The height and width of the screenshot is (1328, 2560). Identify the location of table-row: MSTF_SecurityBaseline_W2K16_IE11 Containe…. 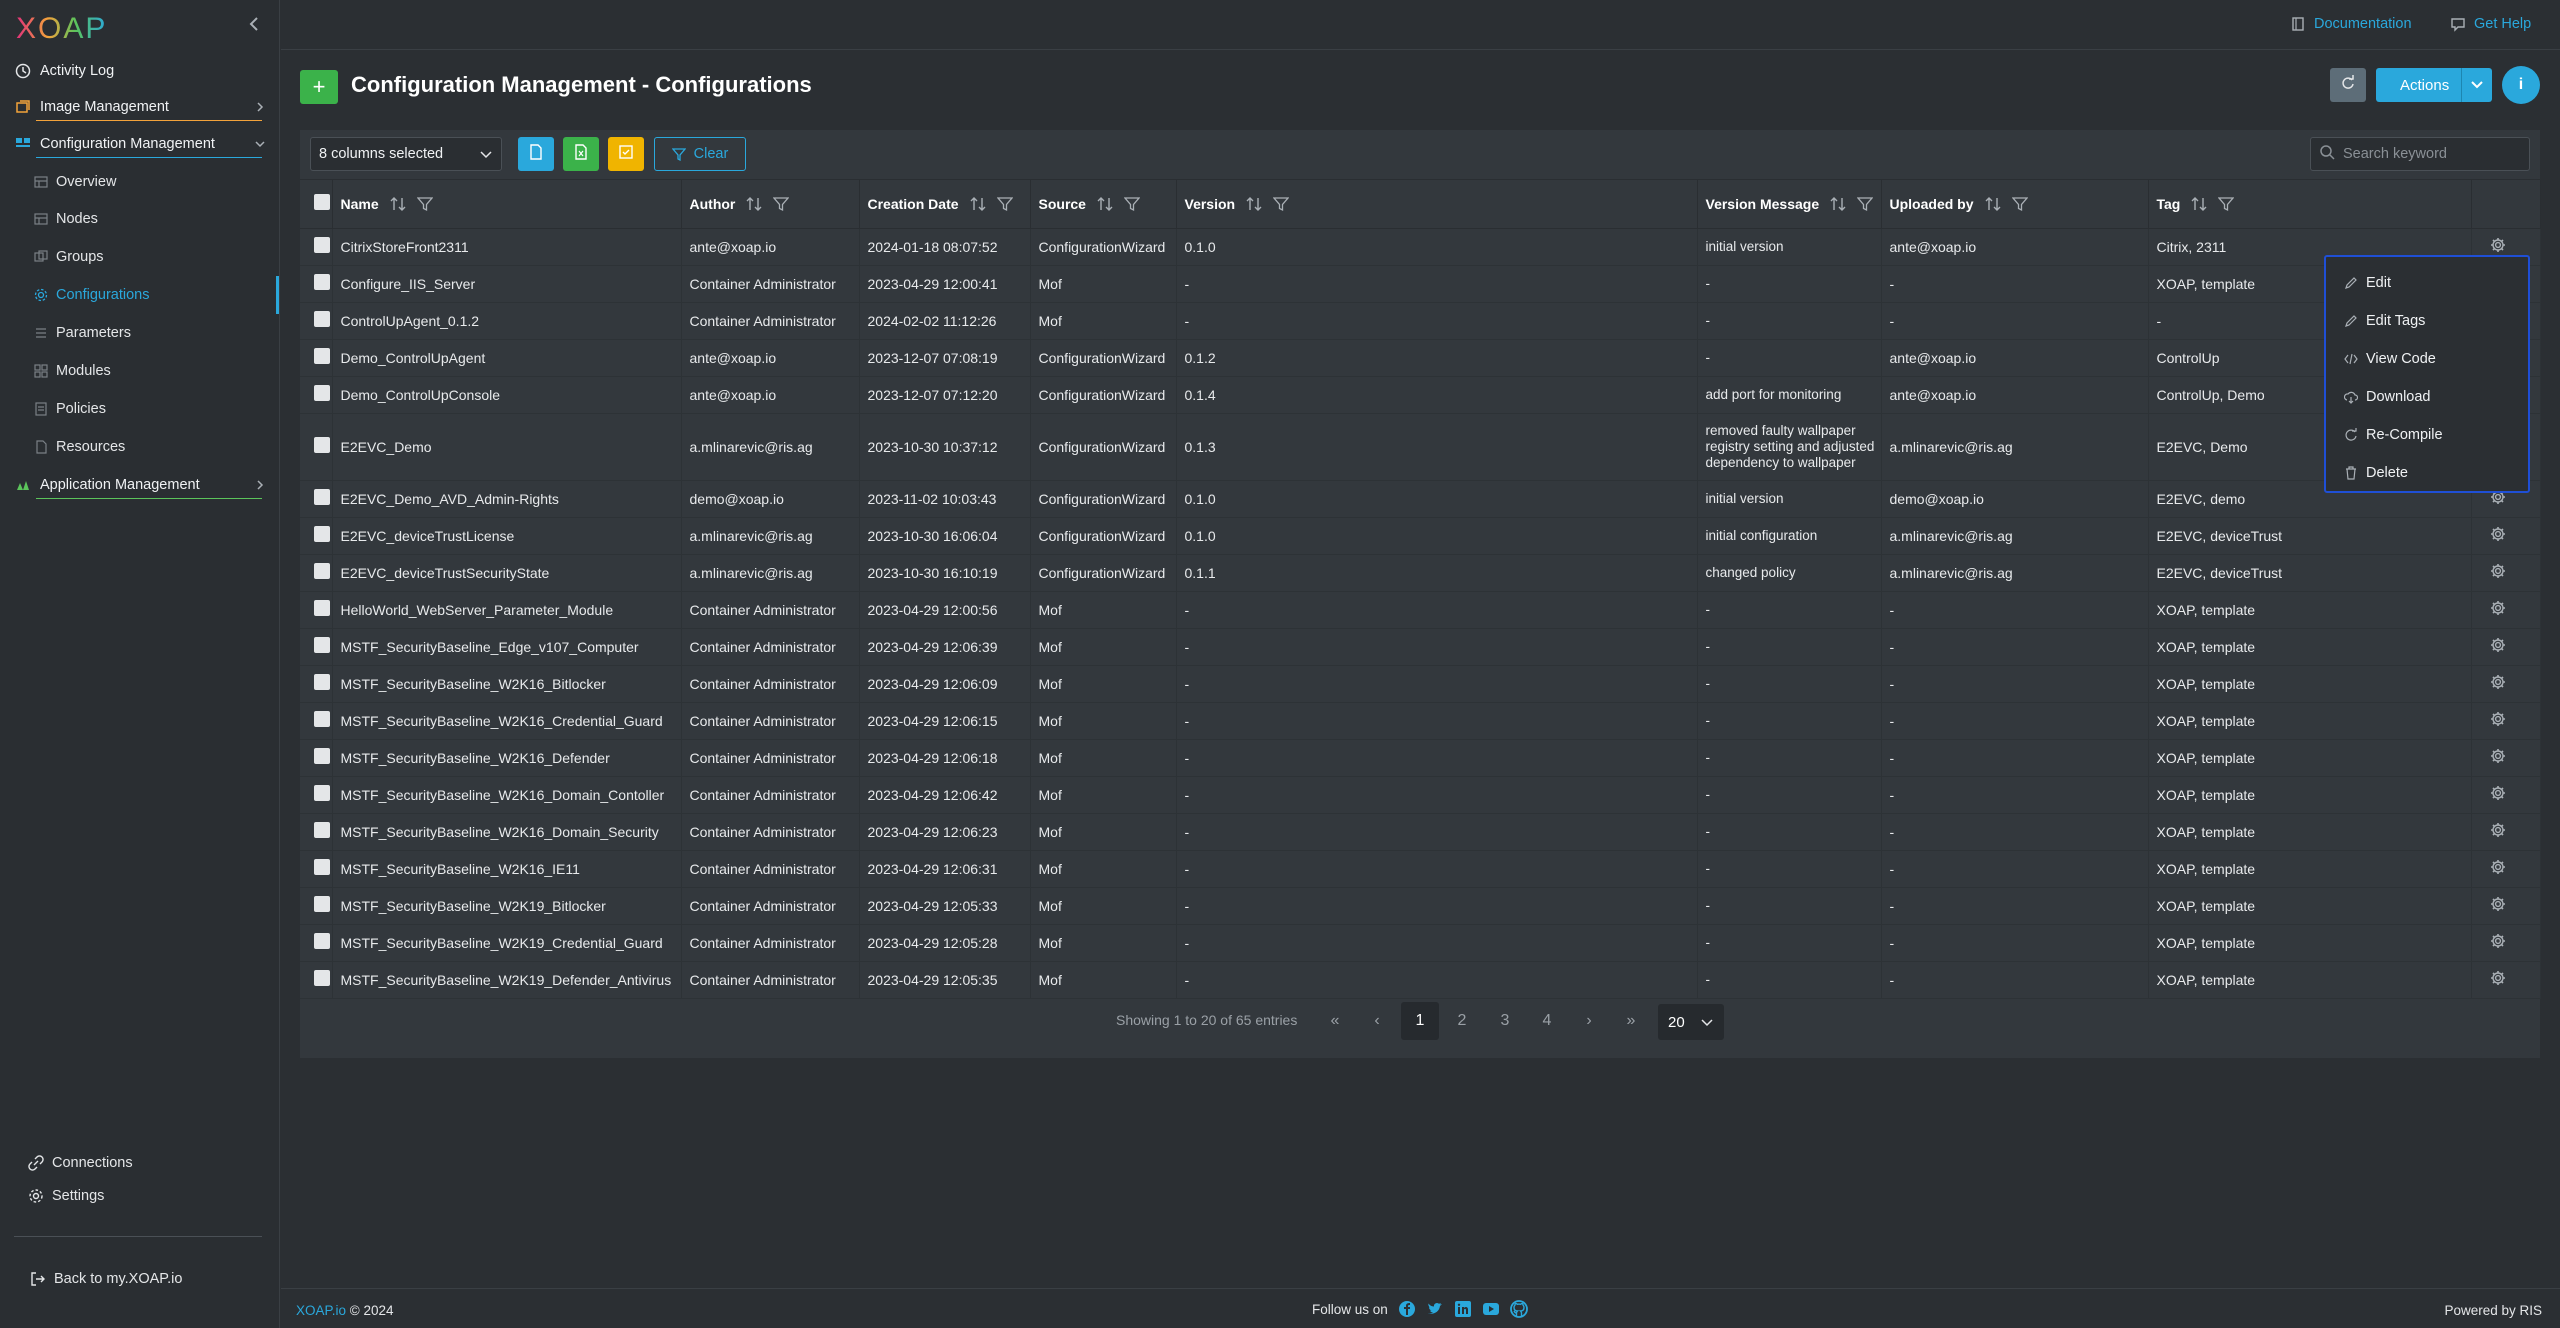
(1420, 869).